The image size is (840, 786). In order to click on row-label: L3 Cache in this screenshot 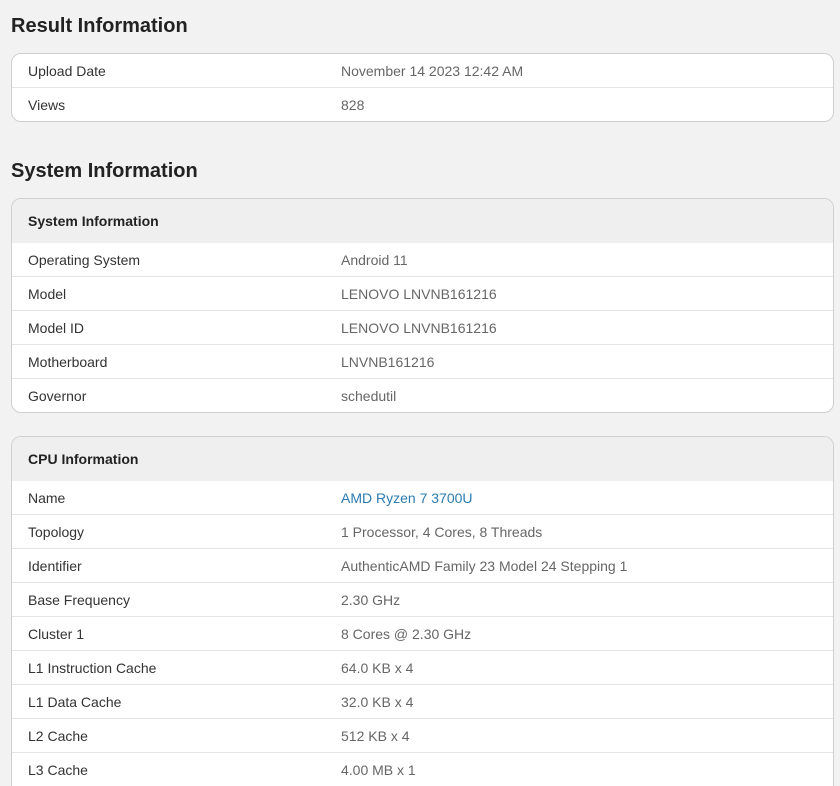, I will do `click(58, 769)`.